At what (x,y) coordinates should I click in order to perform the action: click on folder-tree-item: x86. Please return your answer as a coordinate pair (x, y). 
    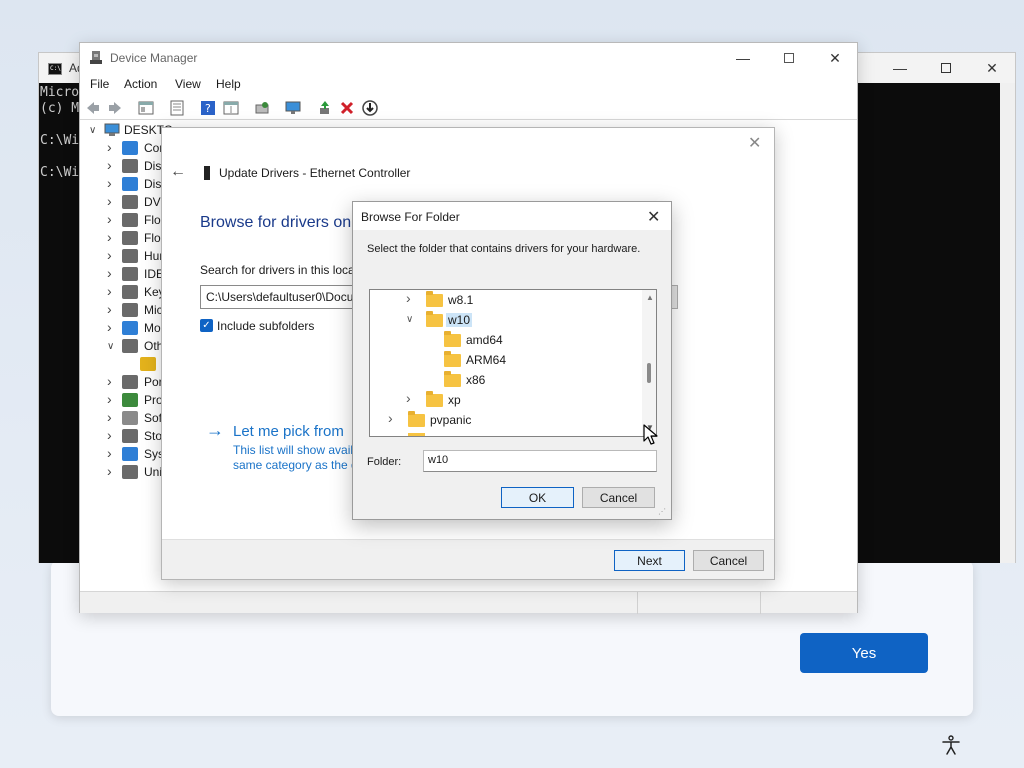
    Looking at the image, I should click on (505, 380).